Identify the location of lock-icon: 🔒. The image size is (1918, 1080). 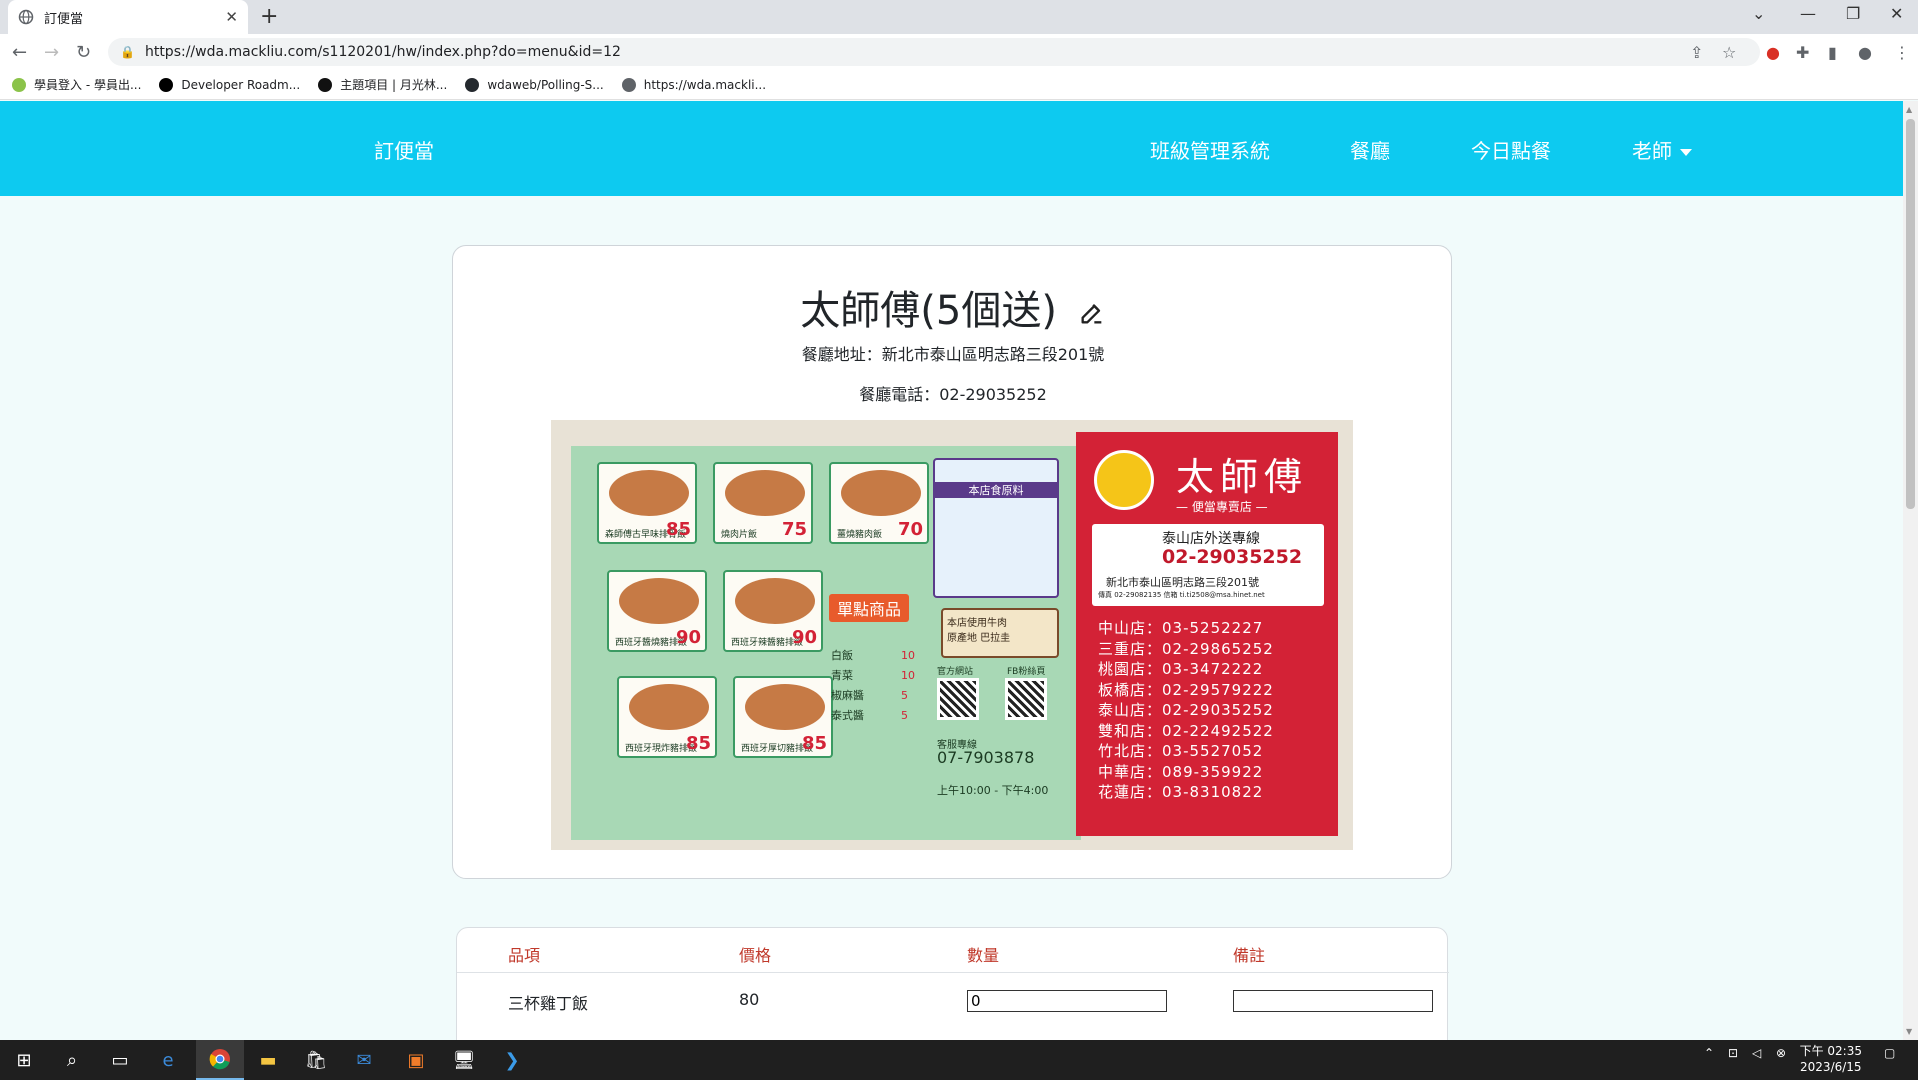
(127, 52).